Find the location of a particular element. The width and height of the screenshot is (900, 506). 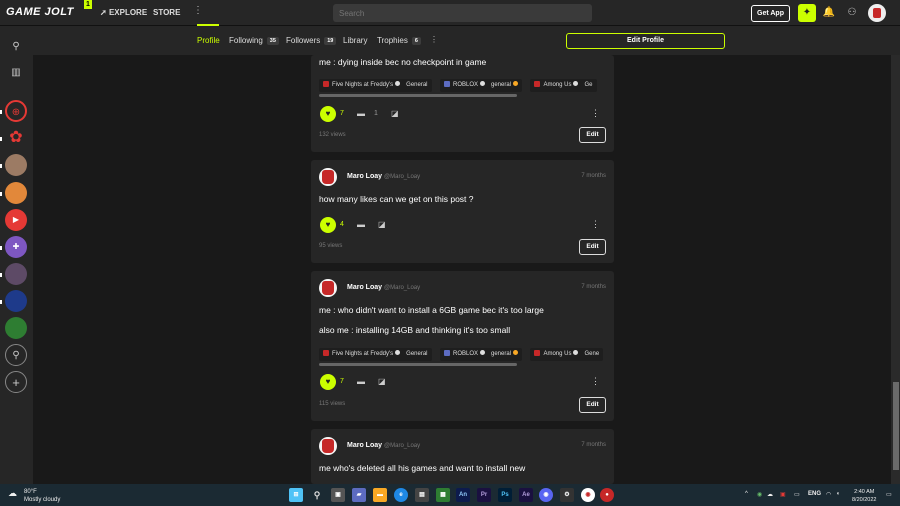

gamejolt-logo: GAME JOLT is located at coordinates (40, 12).